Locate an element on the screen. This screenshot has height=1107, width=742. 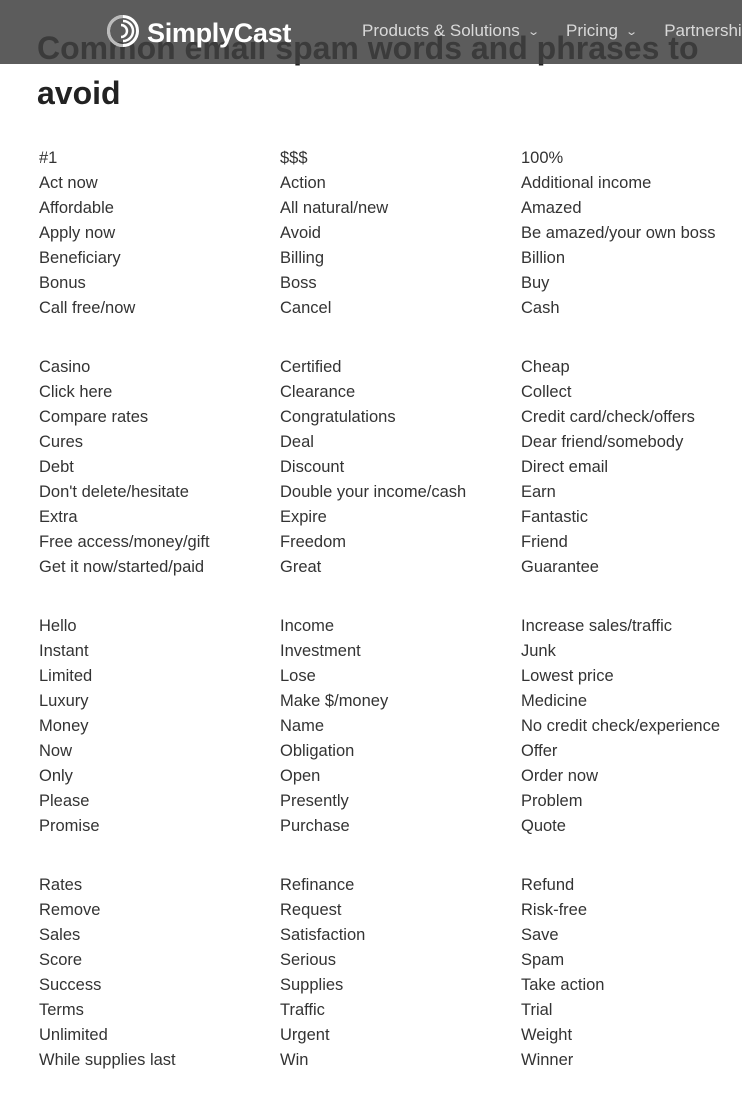
spam-word: Amazed is located at coordinates (551, 208).